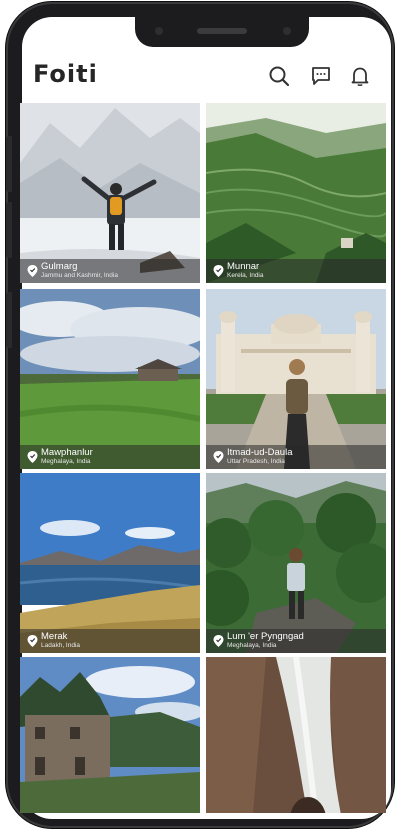 This screenshot has width=400, height=831. Describe the element at coordinates (279, 76) in the screenshot. I see `search-icon` at that location.